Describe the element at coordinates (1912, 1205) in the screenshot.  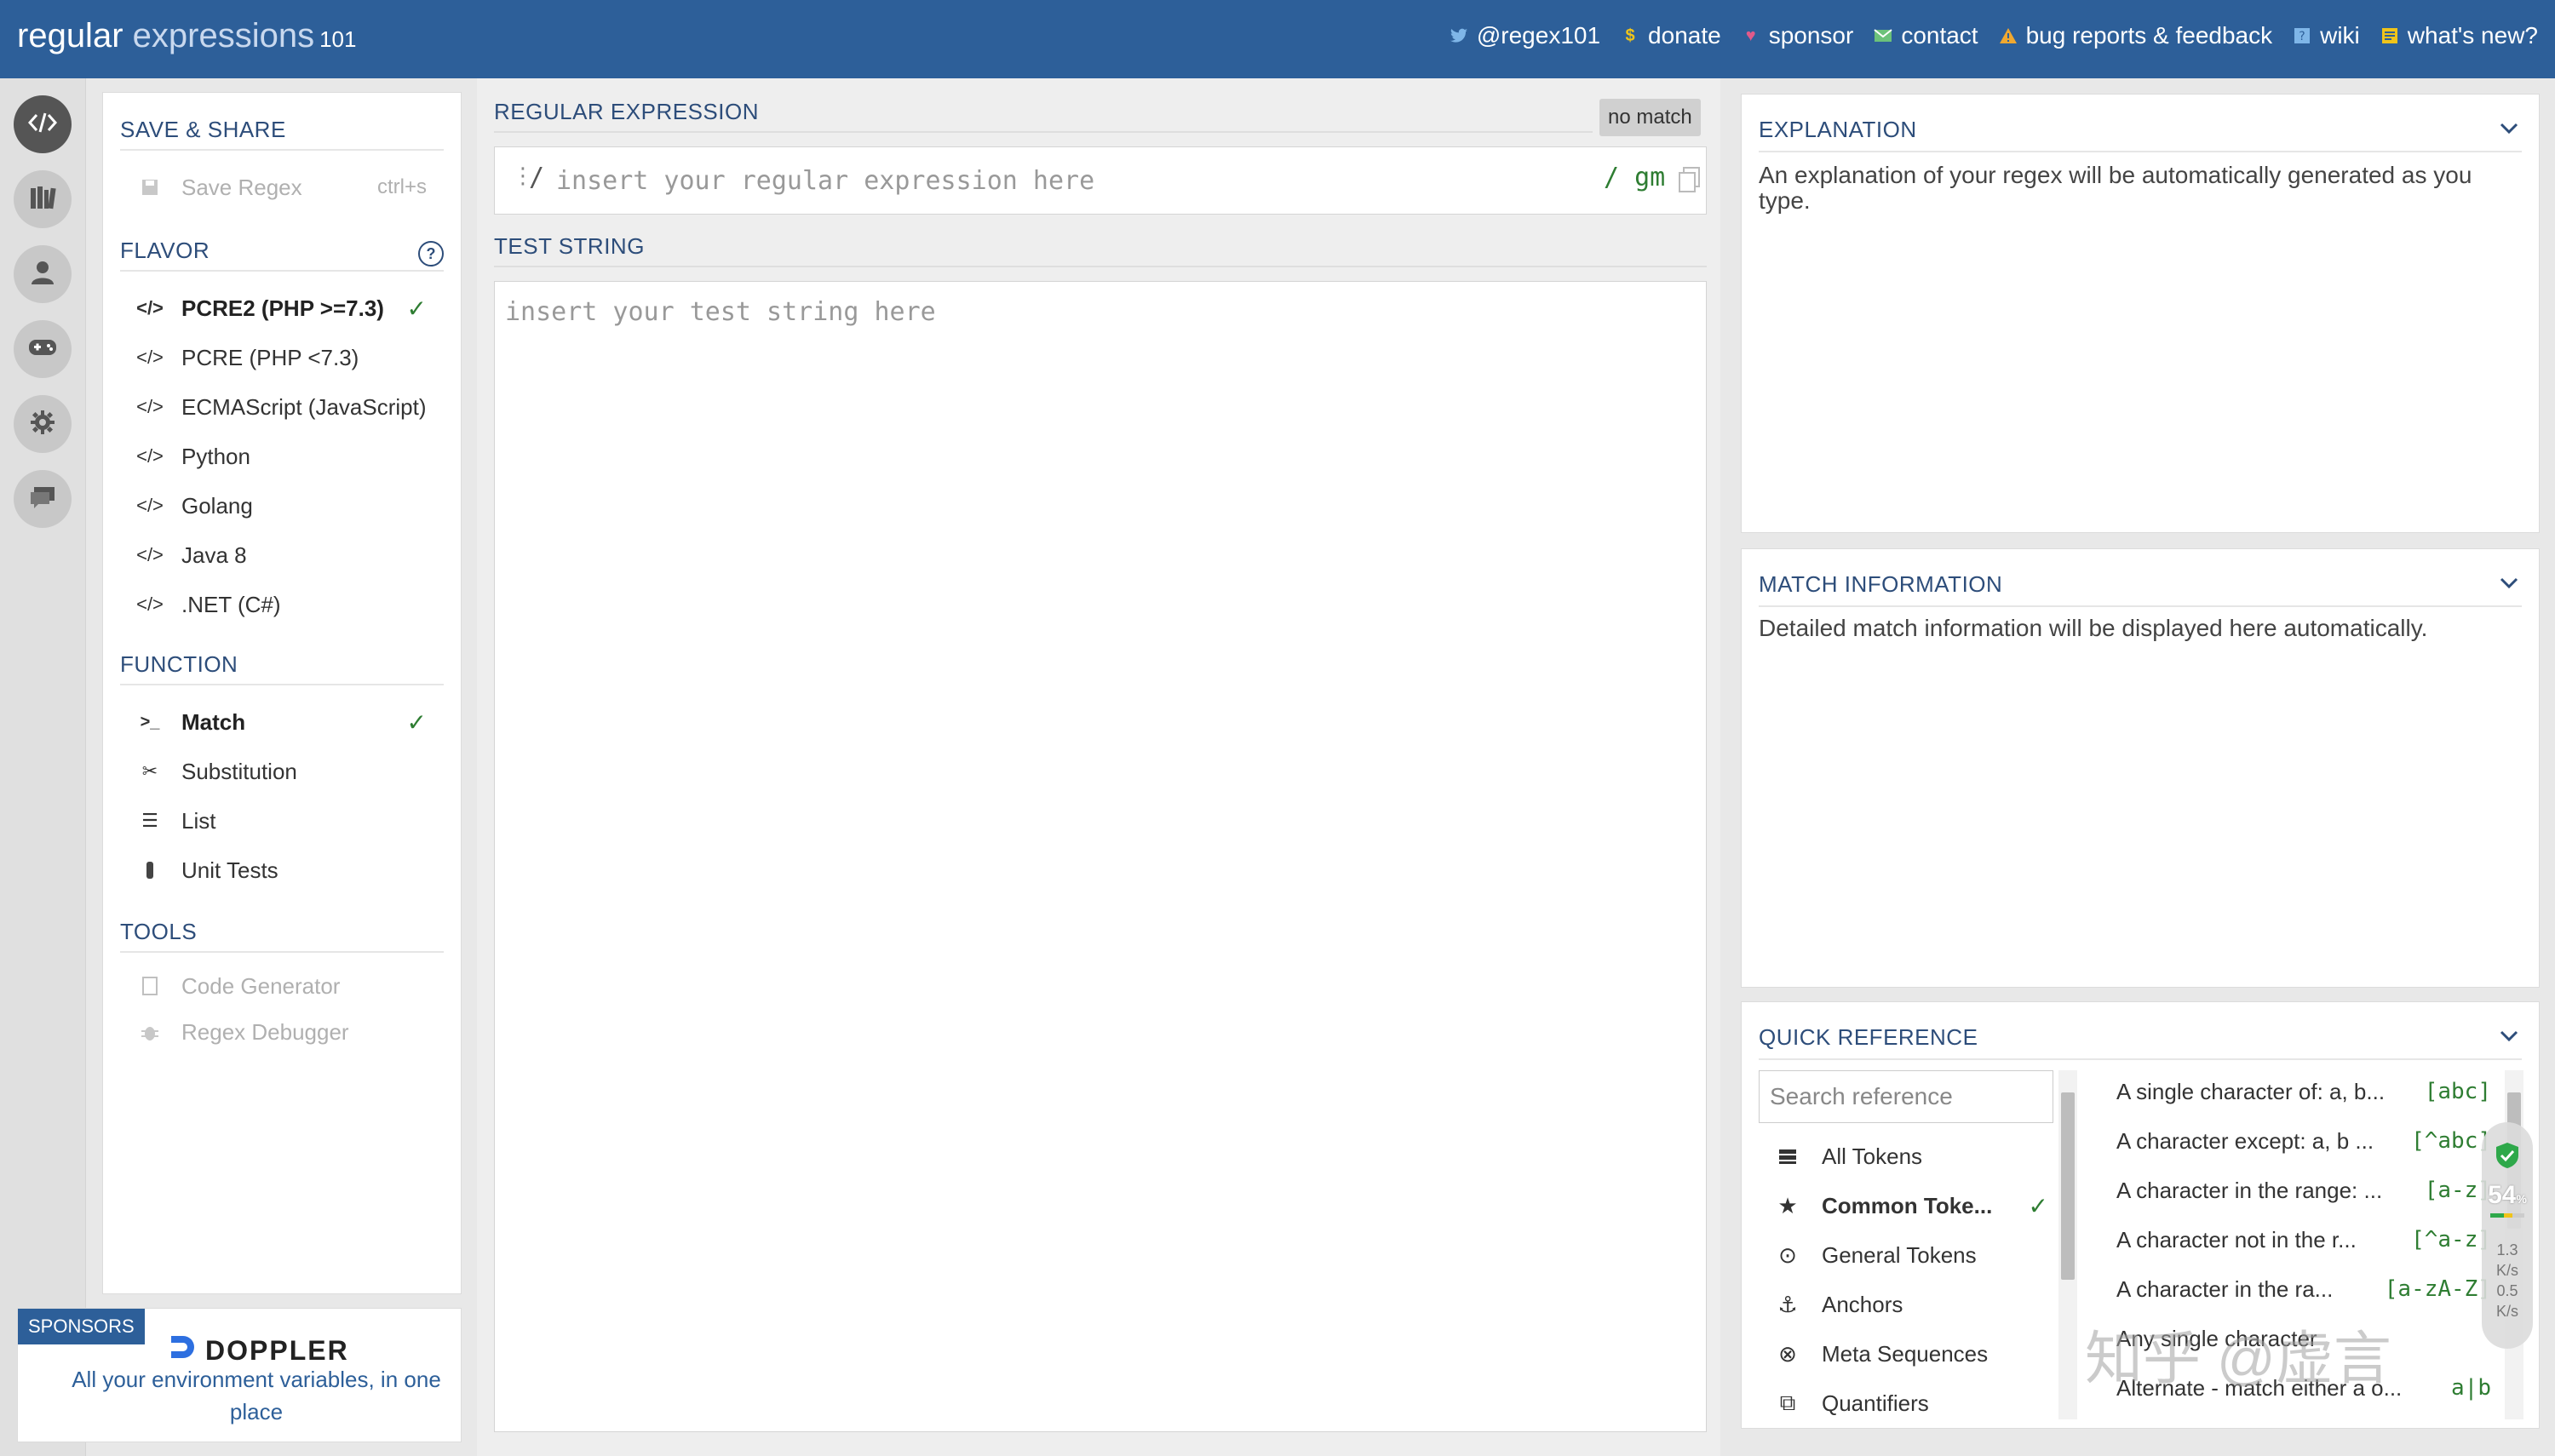
I see `category-common-tokens: ★ Common Toke... ✓` at that location.